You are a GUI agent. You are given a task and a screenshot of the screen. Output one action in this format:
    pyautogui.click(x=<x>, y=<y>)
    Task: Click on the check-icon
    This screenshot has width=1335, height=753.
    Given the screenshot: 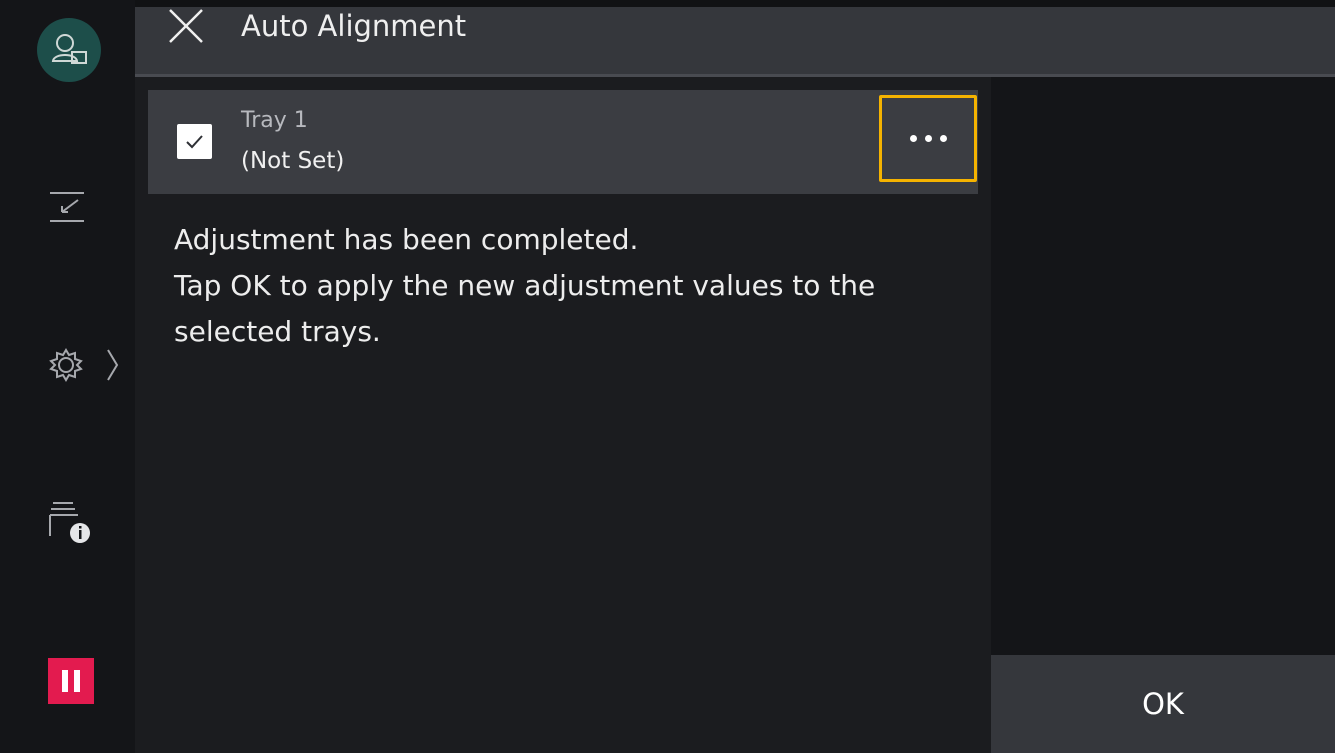 What is the action you would take?
    pyautogui.click(x=194, y=142)
    